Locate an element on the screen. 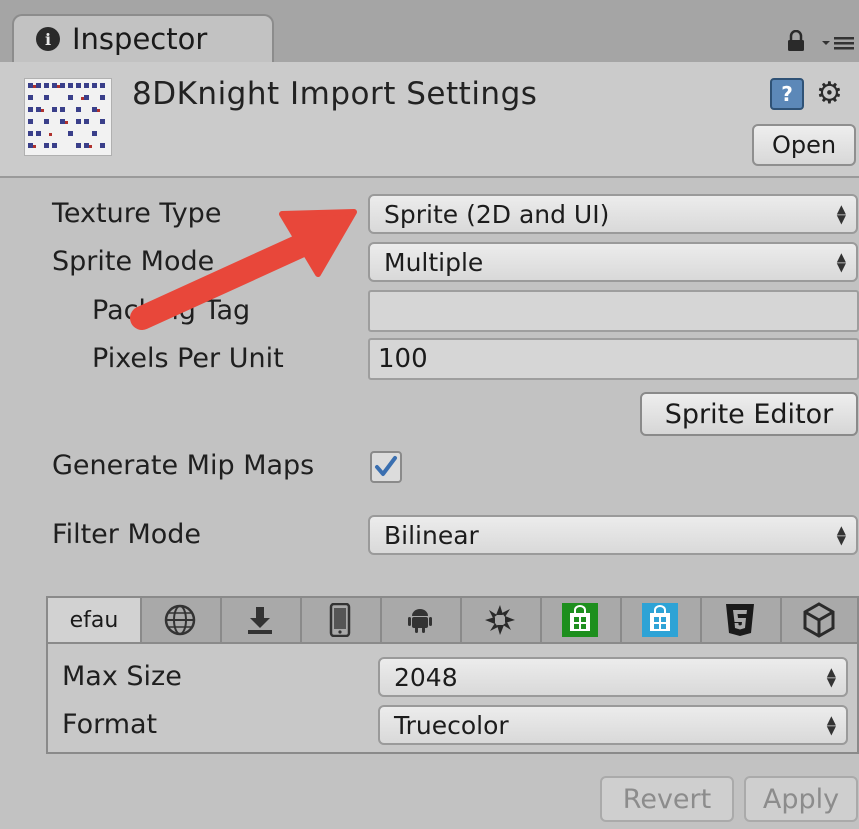 Image resolution: width=859 pixels, height=829 pixels. android-icon is located at coordinates (420, 621).